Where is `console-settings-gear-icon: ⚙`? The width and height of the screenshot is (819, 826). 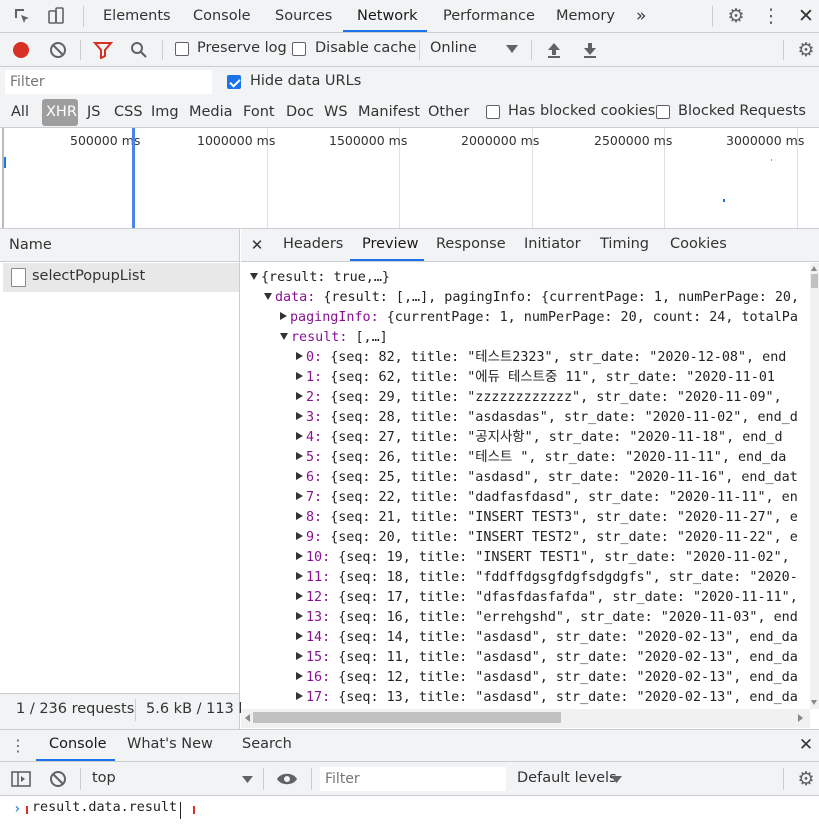 console-settings-gear-icon: ⚙ is located at coordinates (806, 779).